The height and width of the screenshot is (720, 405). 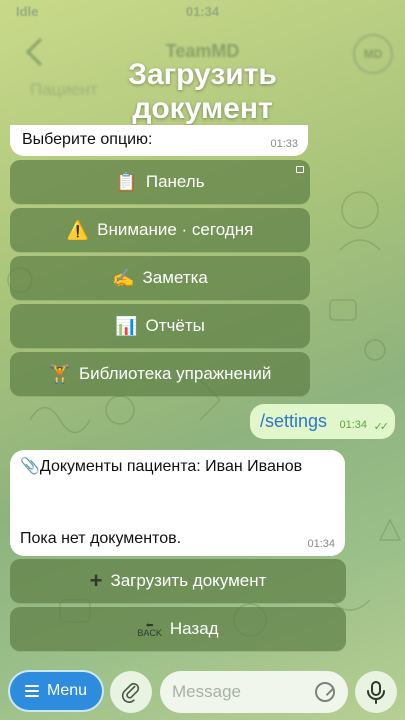 What do you see at coordinates (175, 325) in the screenshot?
I see `reports-button-label: Отчёты` at bounding box center [175, 325].